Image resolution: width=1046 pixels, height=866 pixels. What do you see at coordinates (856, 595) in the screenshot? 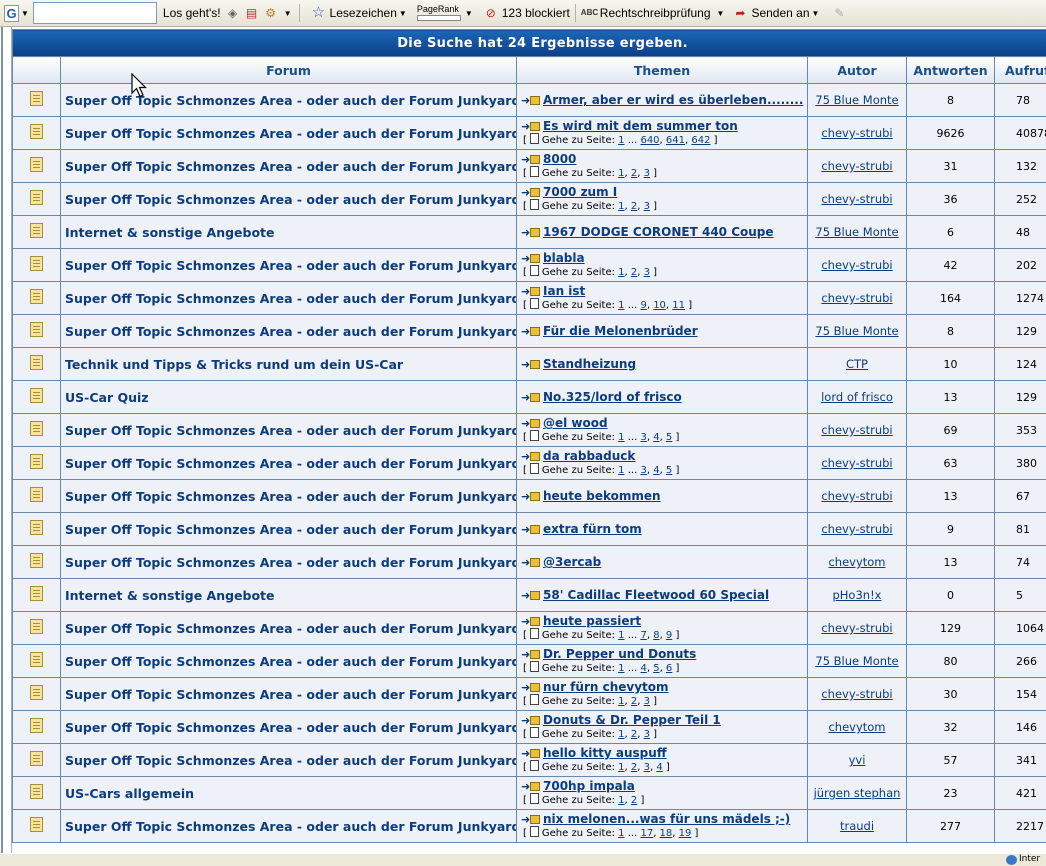
I see `author-link: pHo3n!x` at bounding box center [856, 595].